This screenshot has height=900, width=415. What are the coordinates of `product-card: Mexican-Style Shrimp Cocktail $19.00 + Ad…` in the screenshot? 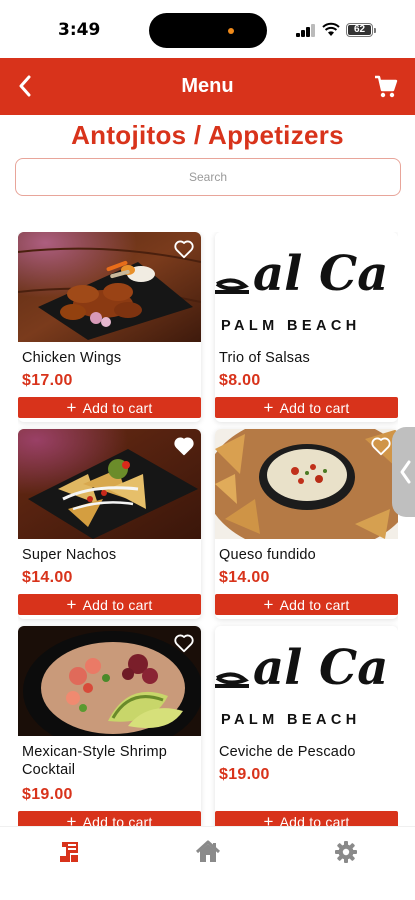 It's located at (109, 726).